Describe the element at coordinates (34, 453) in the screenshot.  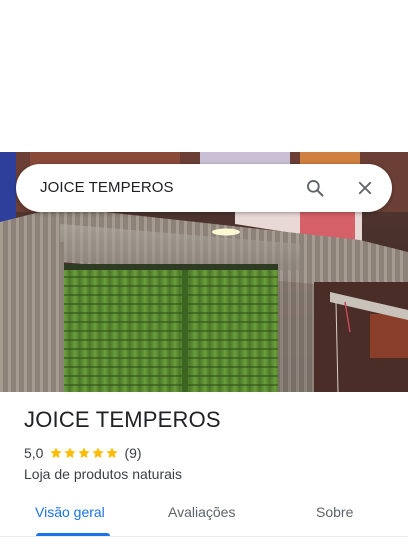
I see `rating-value: 5,0` at that location.